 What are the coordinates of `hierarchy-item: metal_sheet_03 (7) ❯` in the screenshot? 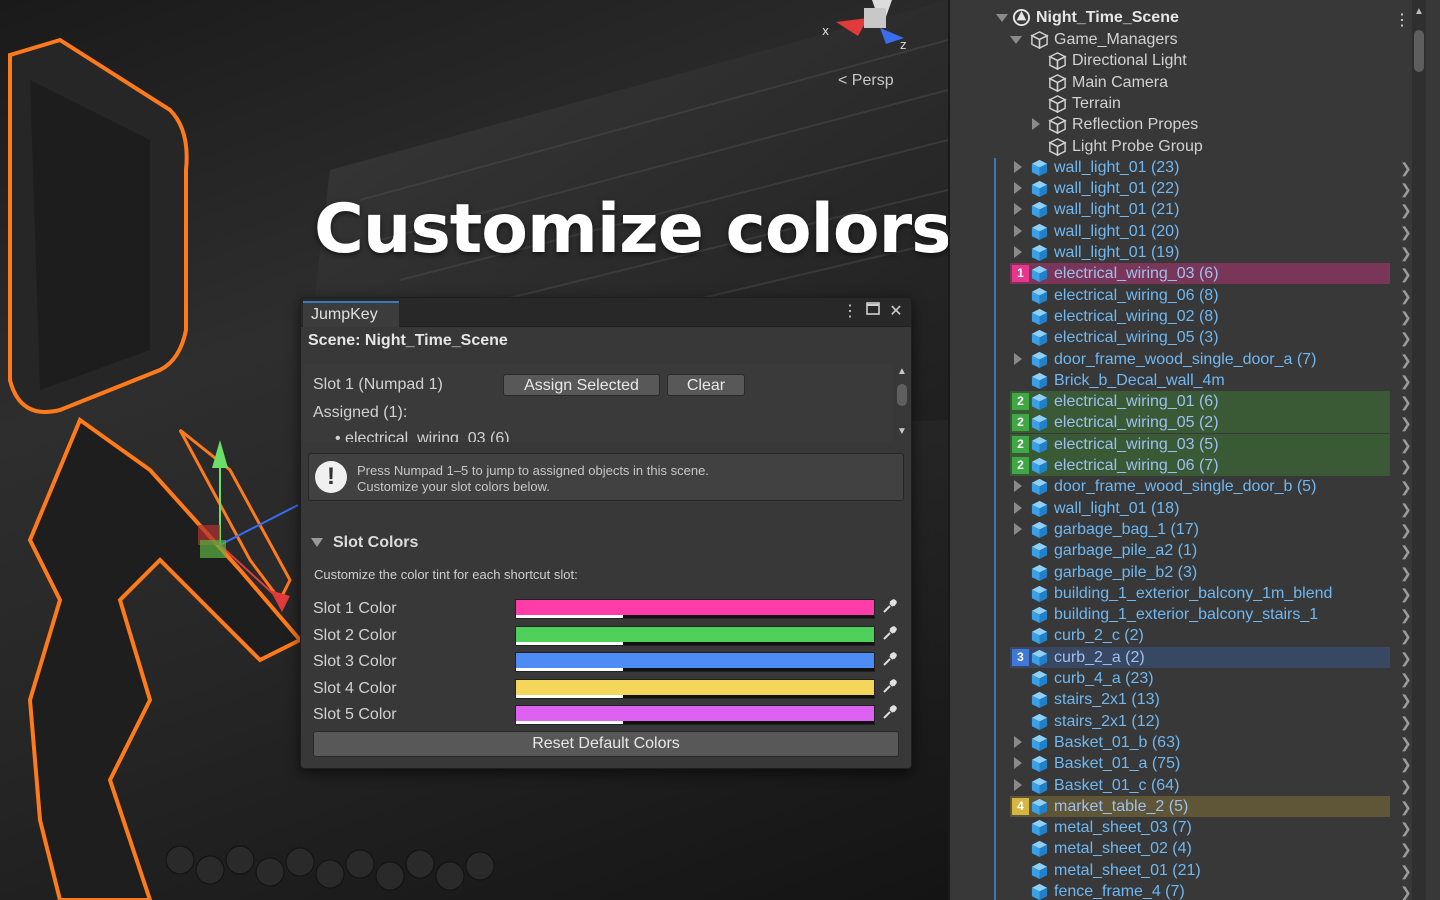 It's located at (1195, 827).